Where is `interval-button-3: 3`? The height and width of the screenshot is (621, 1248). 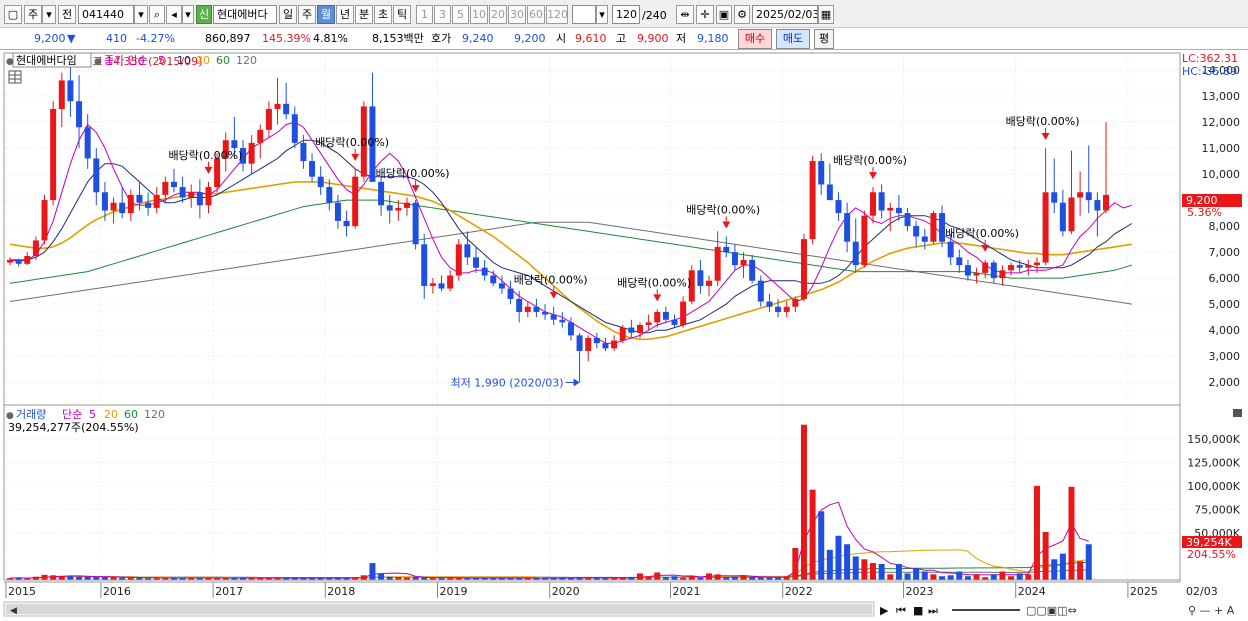 interval-button-3: 3 is located at coordinates (442, 14).